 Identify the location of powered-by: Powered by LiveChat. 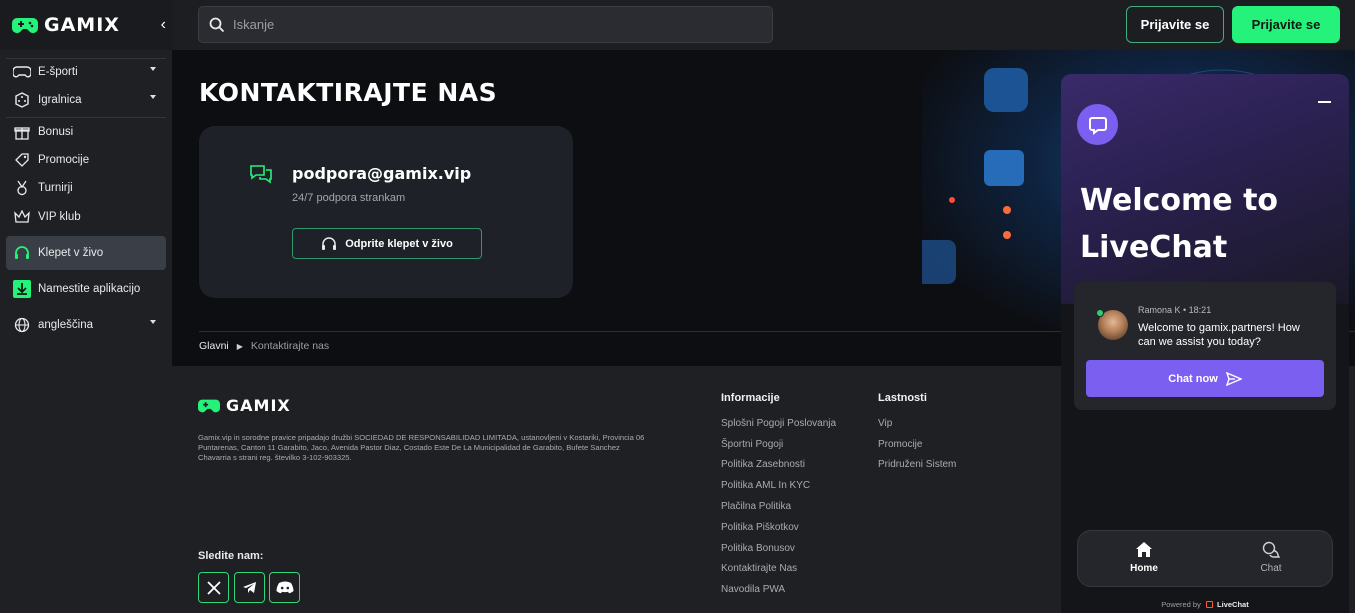
(1205, 604).